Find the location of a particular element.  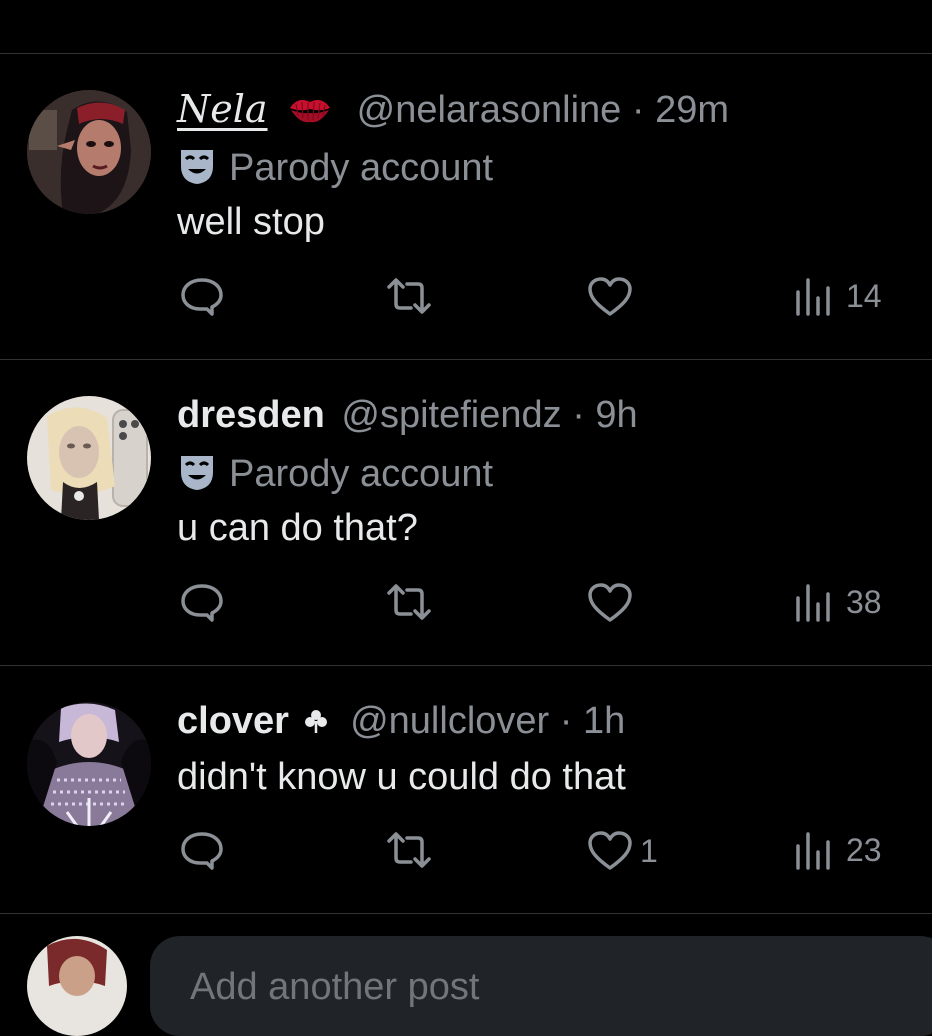

post-text: didn't know u could do that is located at coordinates (401, 777).